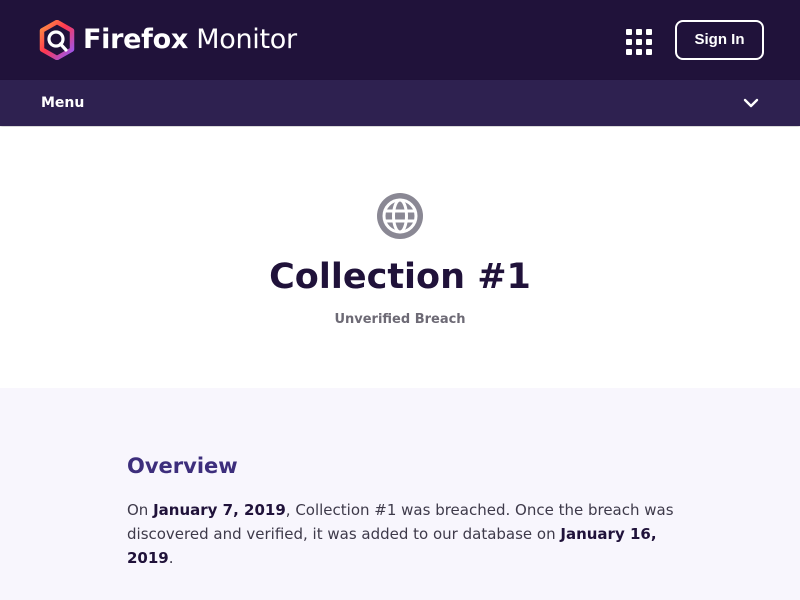 The height and width of the screenshot is (600, 800). What do you see at coordinates (400, 216) in the screenshot?
I see `globe-icon` at bounding box center [400, 216].